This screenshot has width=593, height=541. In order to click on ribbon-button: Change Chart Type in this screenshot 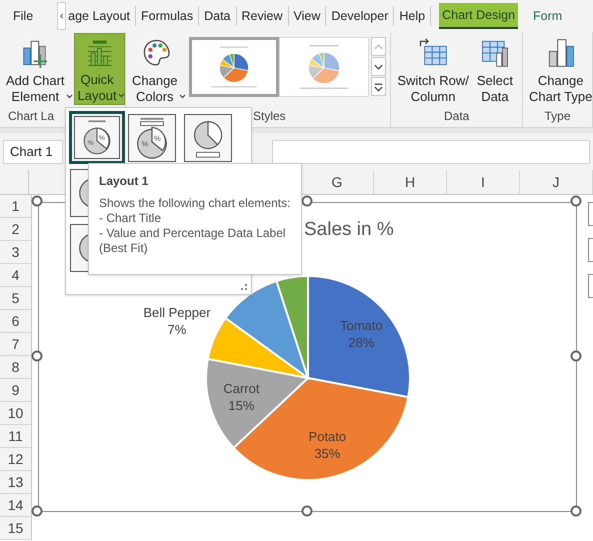, I will do `click(559, 69)`.